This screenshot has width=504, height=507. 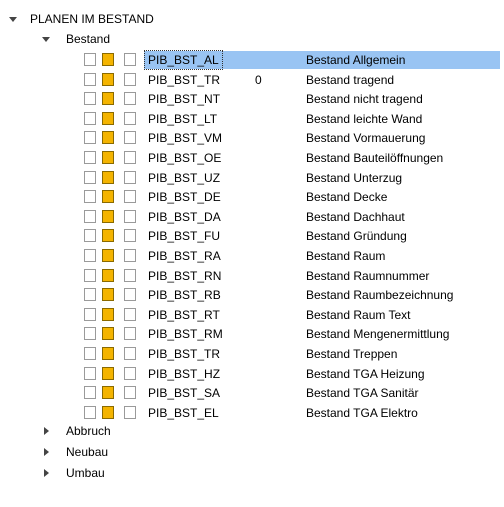 What do you see at coordinates (252, 315) in the screenshot?
I see `layer-row: PIB_BST_RT Bestand Raum Text` at bounding box center [252, 315].